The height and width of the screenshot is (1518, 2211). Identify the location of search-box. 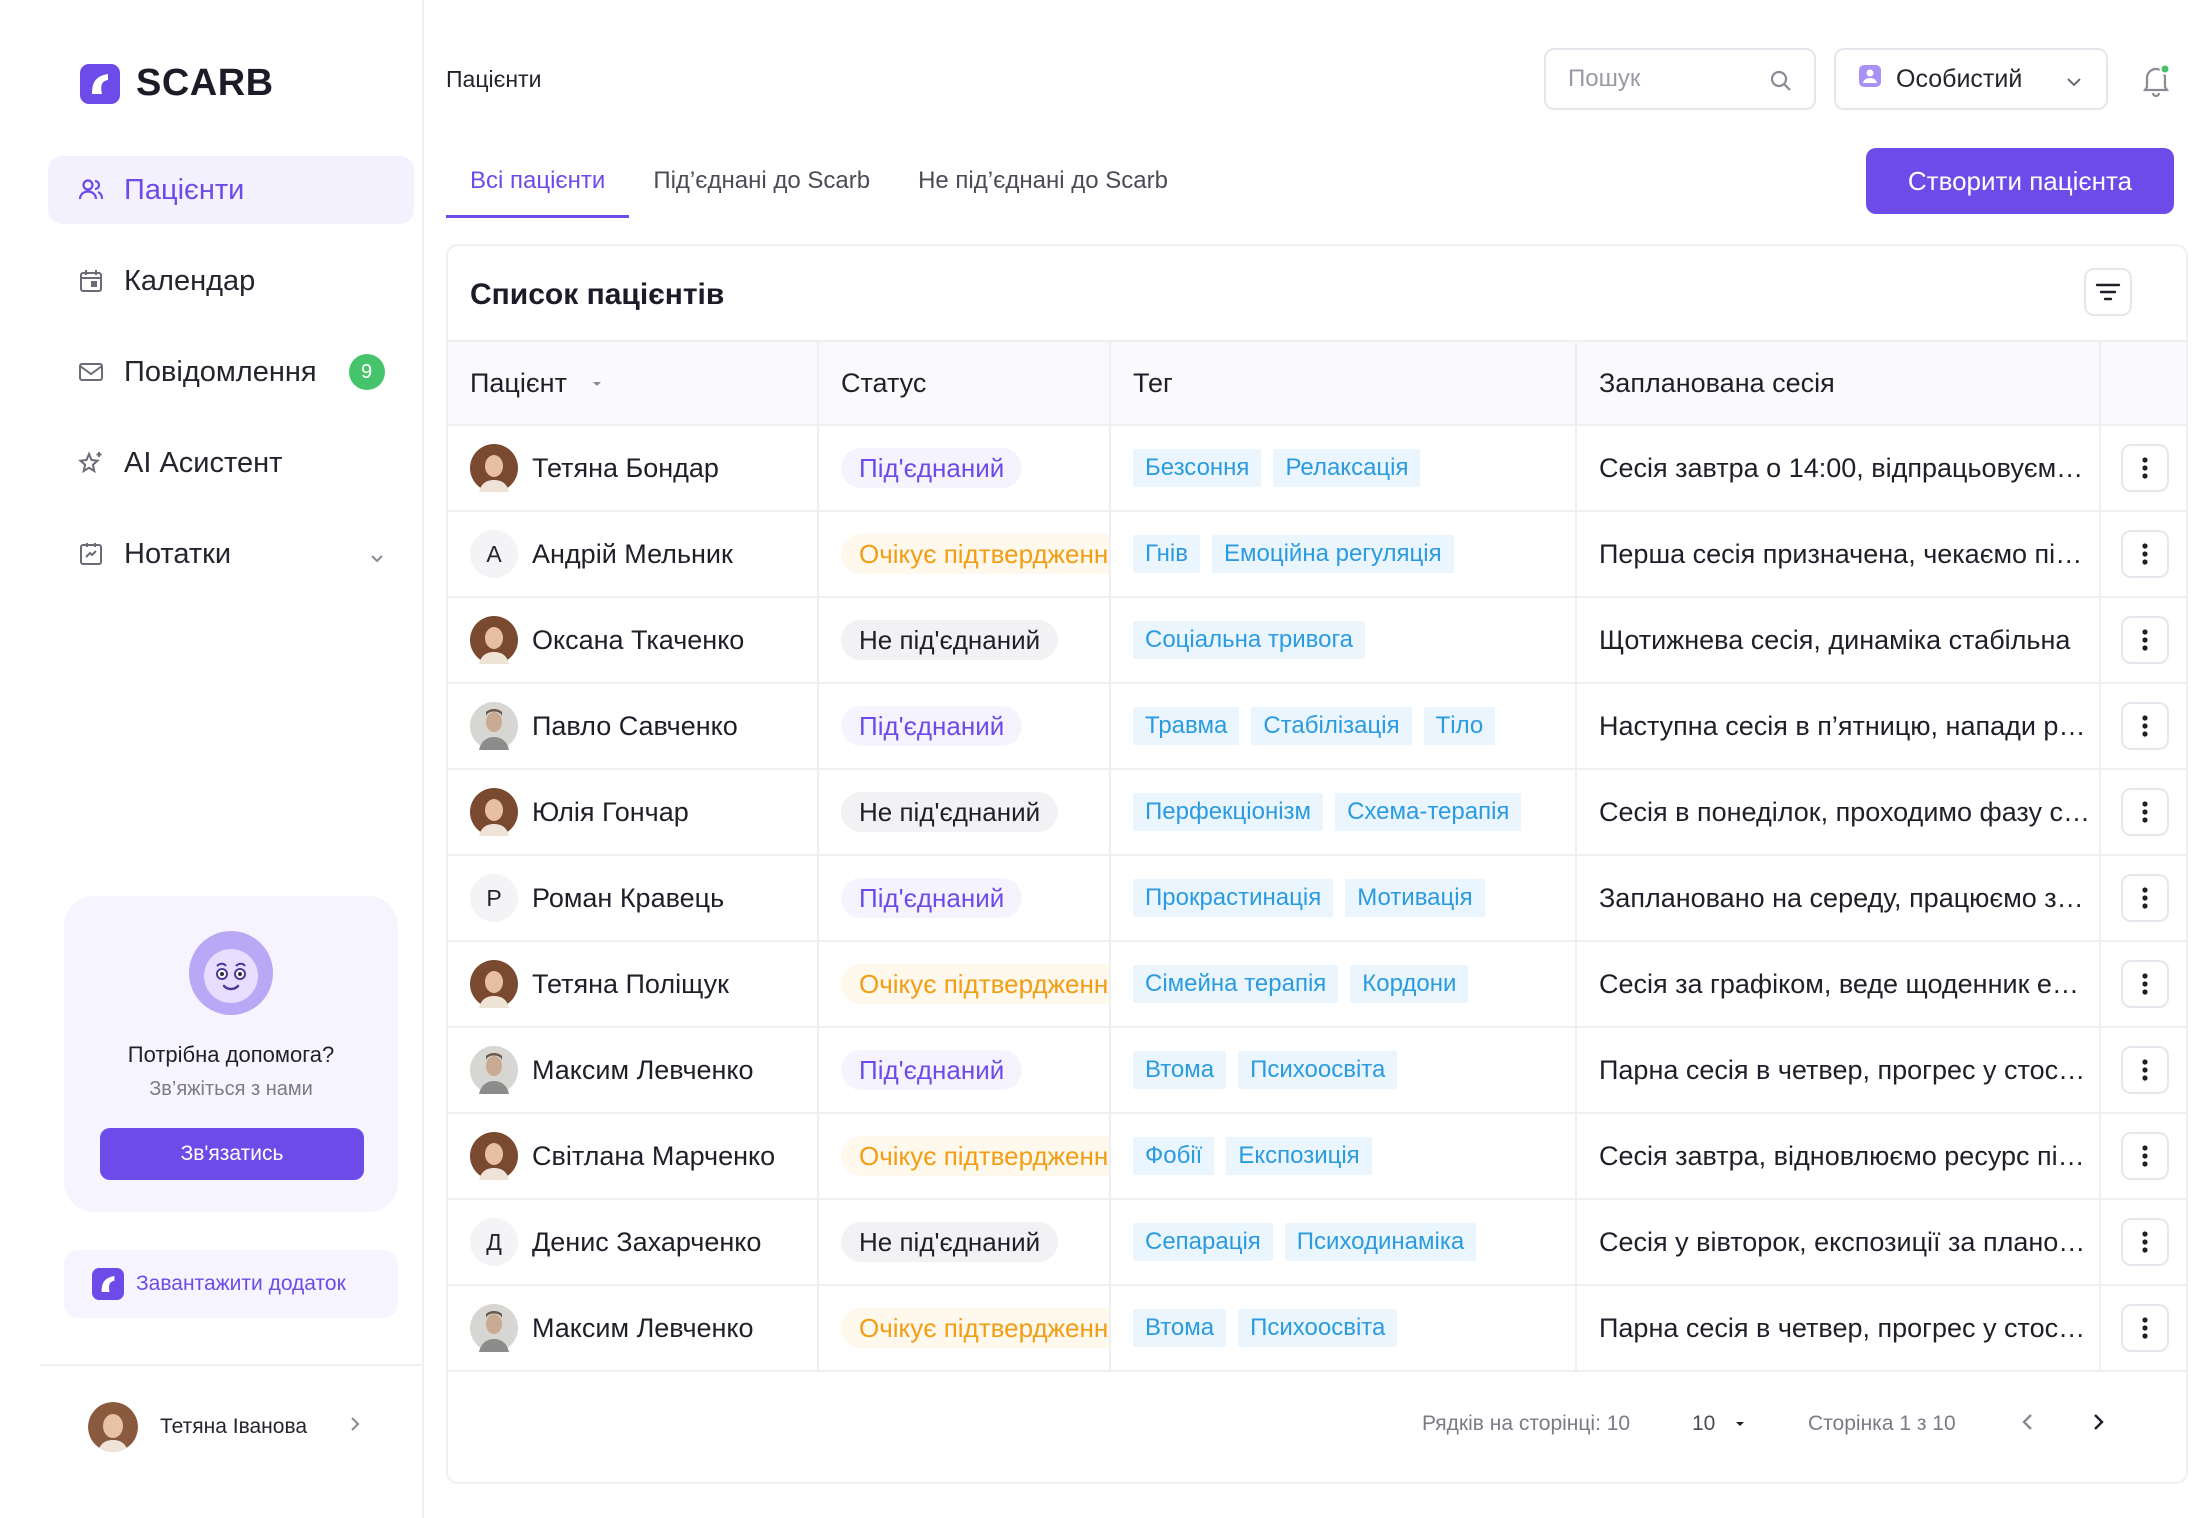
(1680, 79).